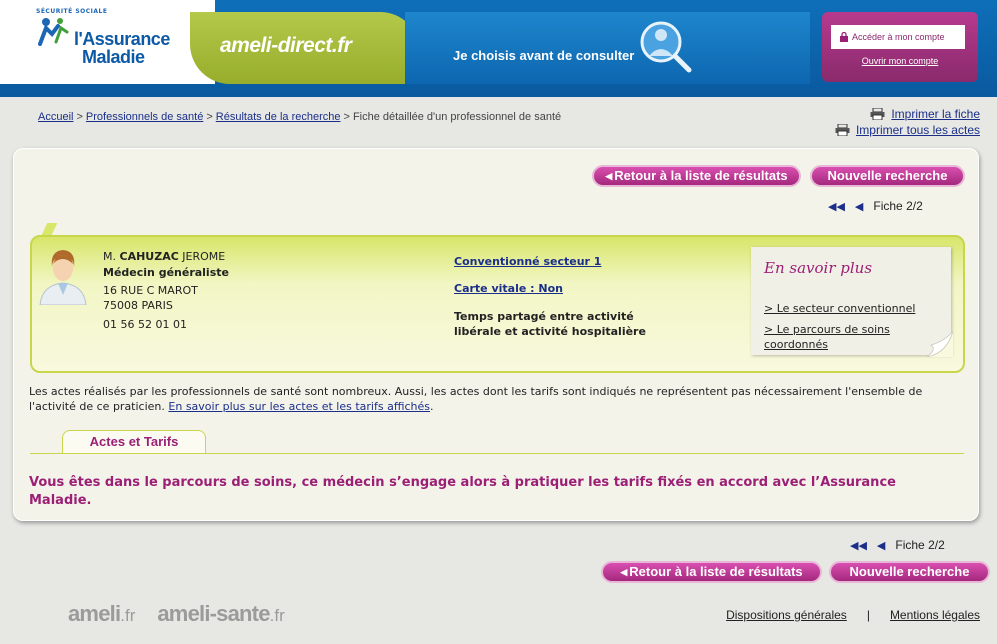  I want to click on assurance-maladie-logo: SÉCURITÉ SOCIALE l'Assurance Maladie, so click(107, 42).